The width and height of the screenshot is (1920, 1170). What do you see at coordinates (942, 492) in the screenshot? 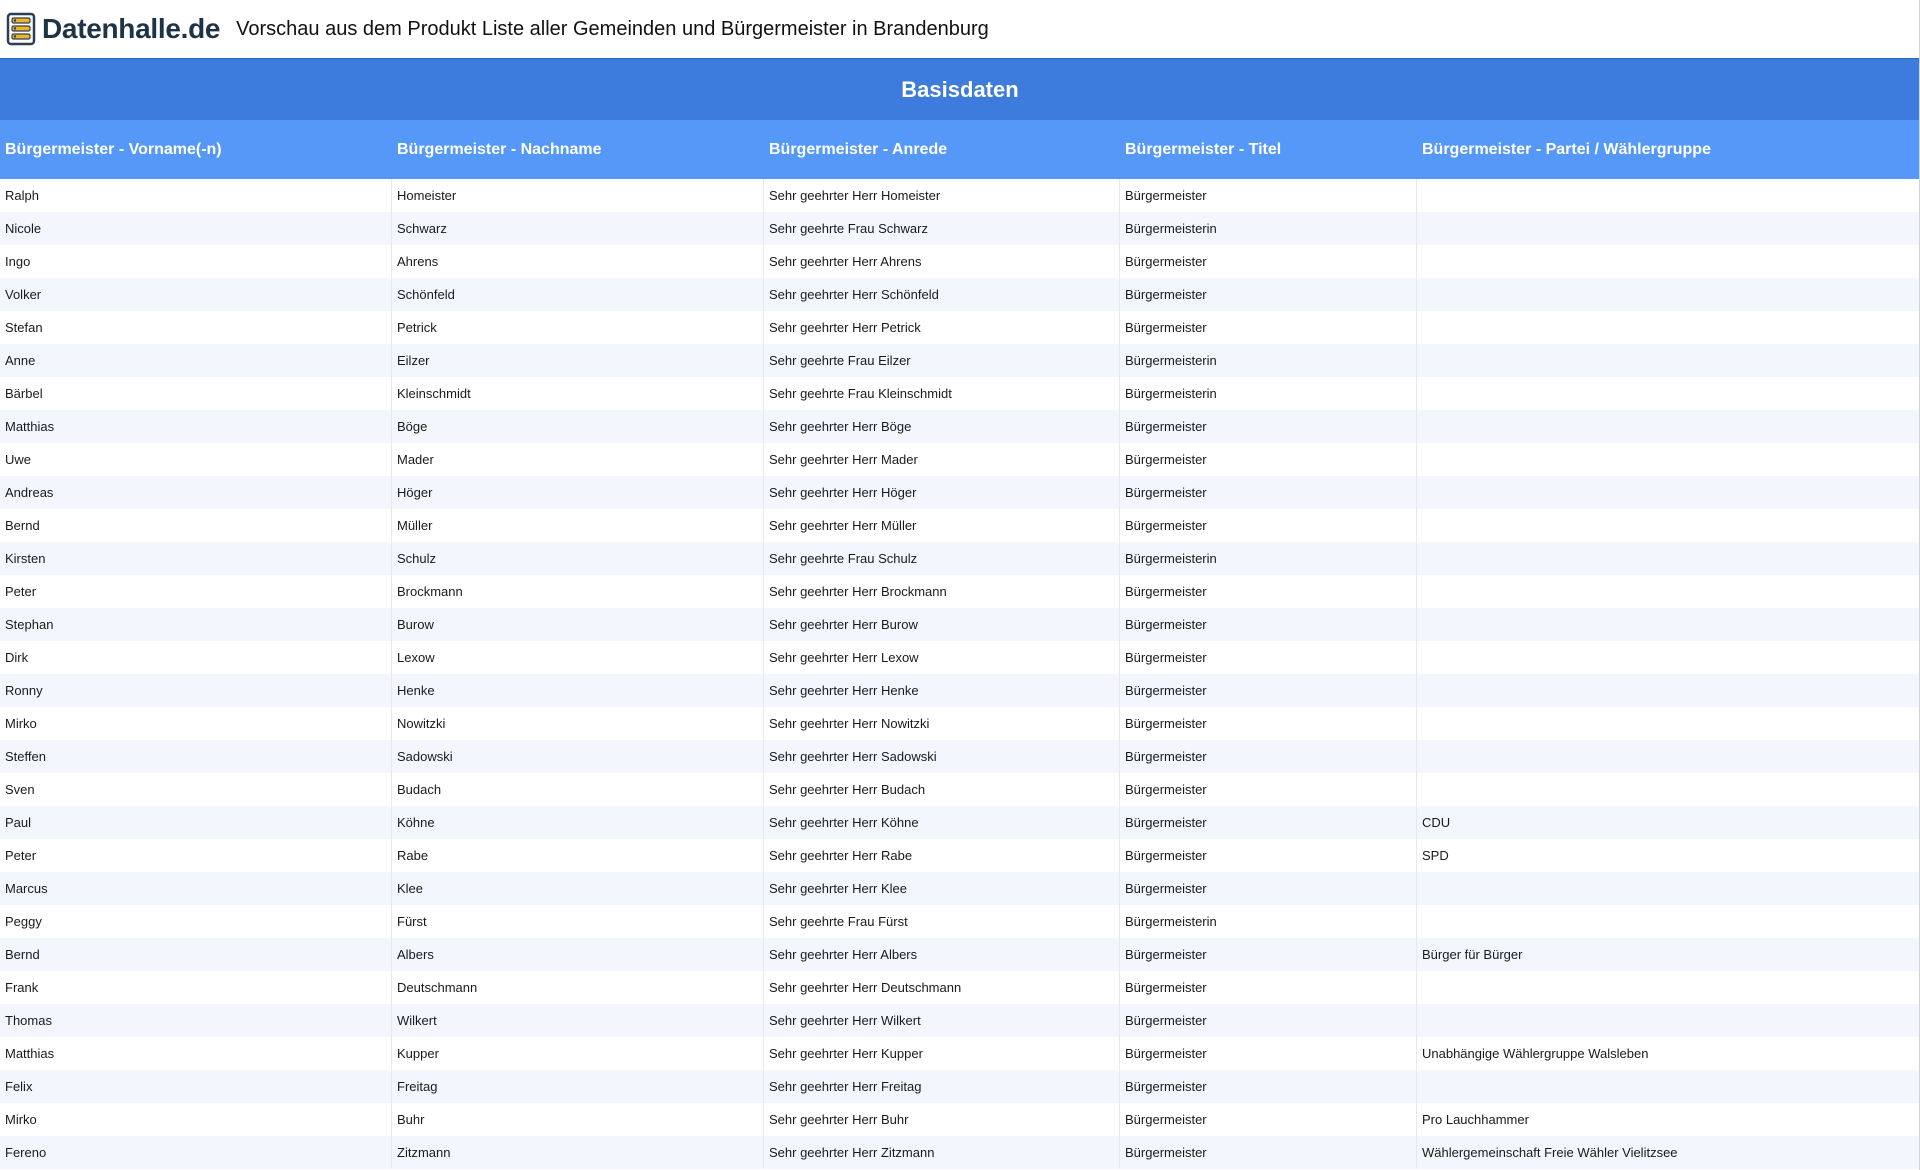
I see `cell-anrede: Sehr geehrter Herr Höger` at bounding box center [942, 492].